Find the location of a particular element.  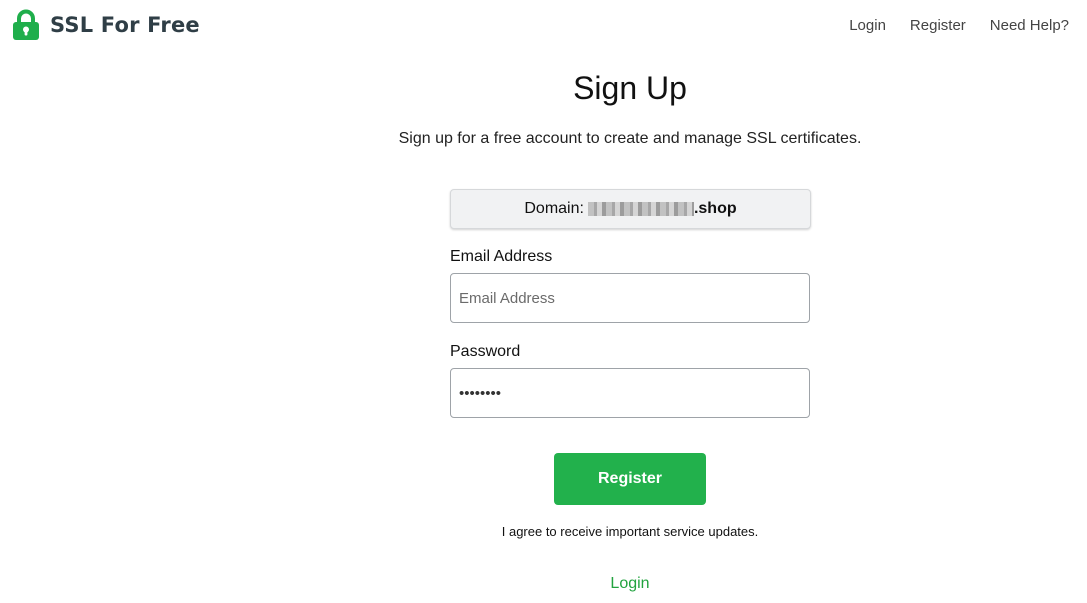

domain-label: Domain: is located at coordinates (554, 208).